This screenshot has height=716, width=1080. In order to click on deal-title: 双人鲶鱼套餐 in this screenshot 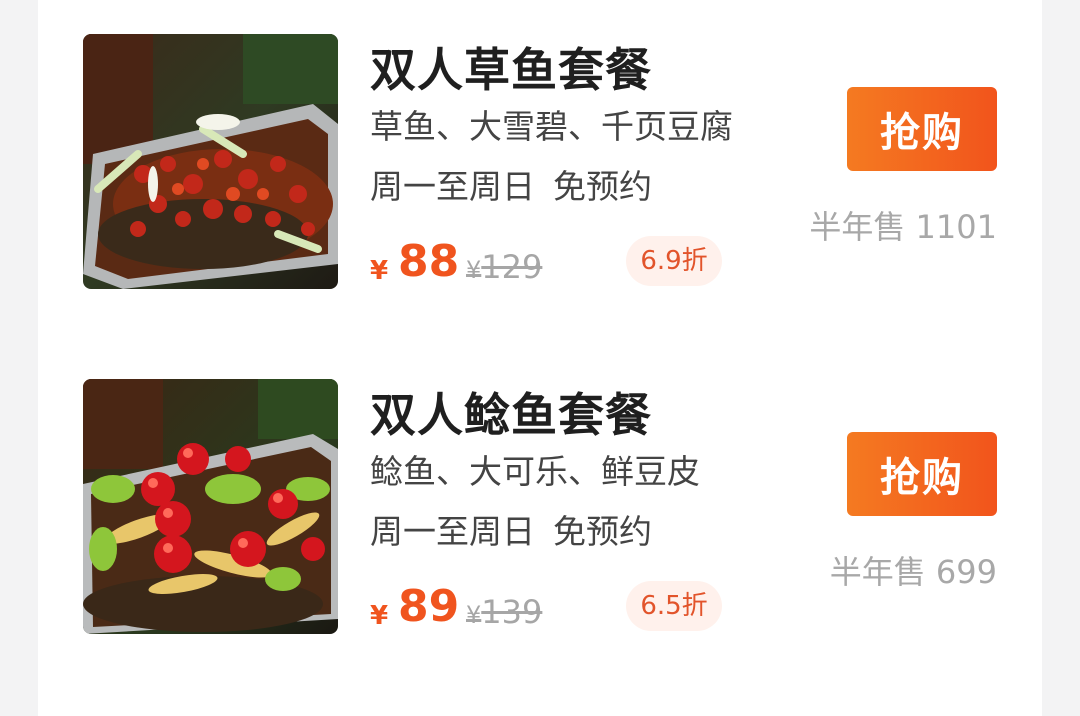, I will do `click(511, 415)`.